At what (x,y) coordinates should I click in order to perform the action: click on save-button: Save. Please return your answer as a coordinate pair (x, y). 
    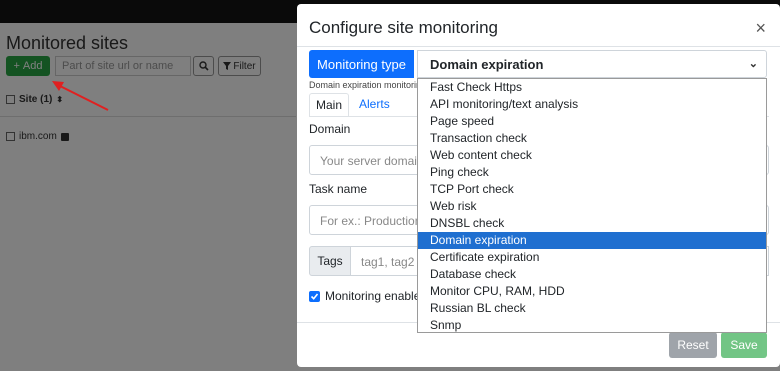
    Looking at the image, I should click on (744, 345).